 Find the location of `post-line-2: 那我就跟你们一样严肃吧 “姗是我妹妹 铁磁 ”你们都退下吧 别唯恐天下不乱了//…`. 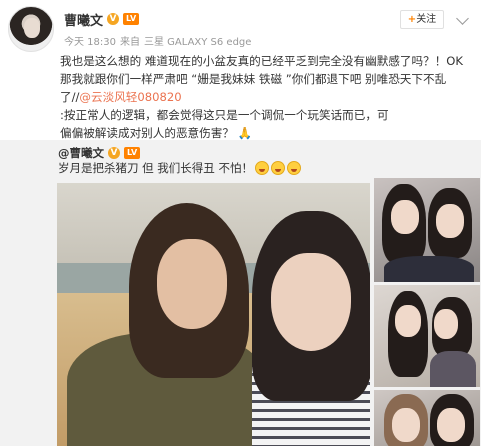

post-line-2: 那我就跟你们一样严肃吧 “姗是我妹妹 铁磁 ”你们都退下吧 别唯恐天下不乱了//… is located at coordinates (268, 88).